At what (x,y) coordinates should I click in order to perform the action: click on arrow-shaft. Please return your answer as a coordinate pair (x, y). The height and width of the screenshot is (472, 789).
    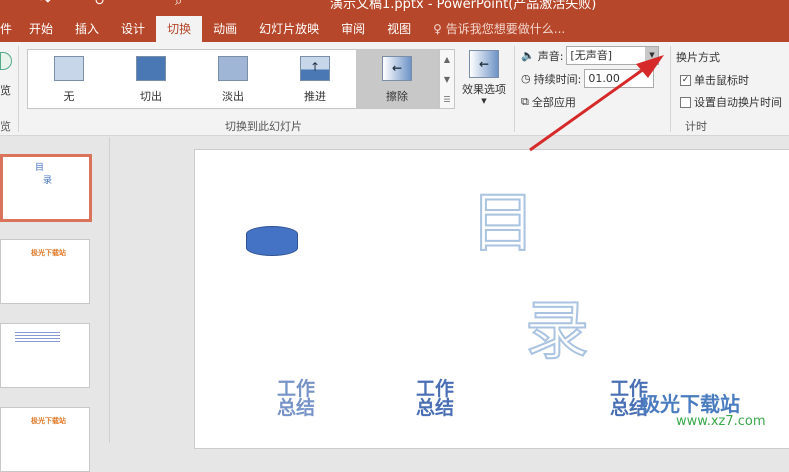
    Looking at the image, I should click on (589, 108).